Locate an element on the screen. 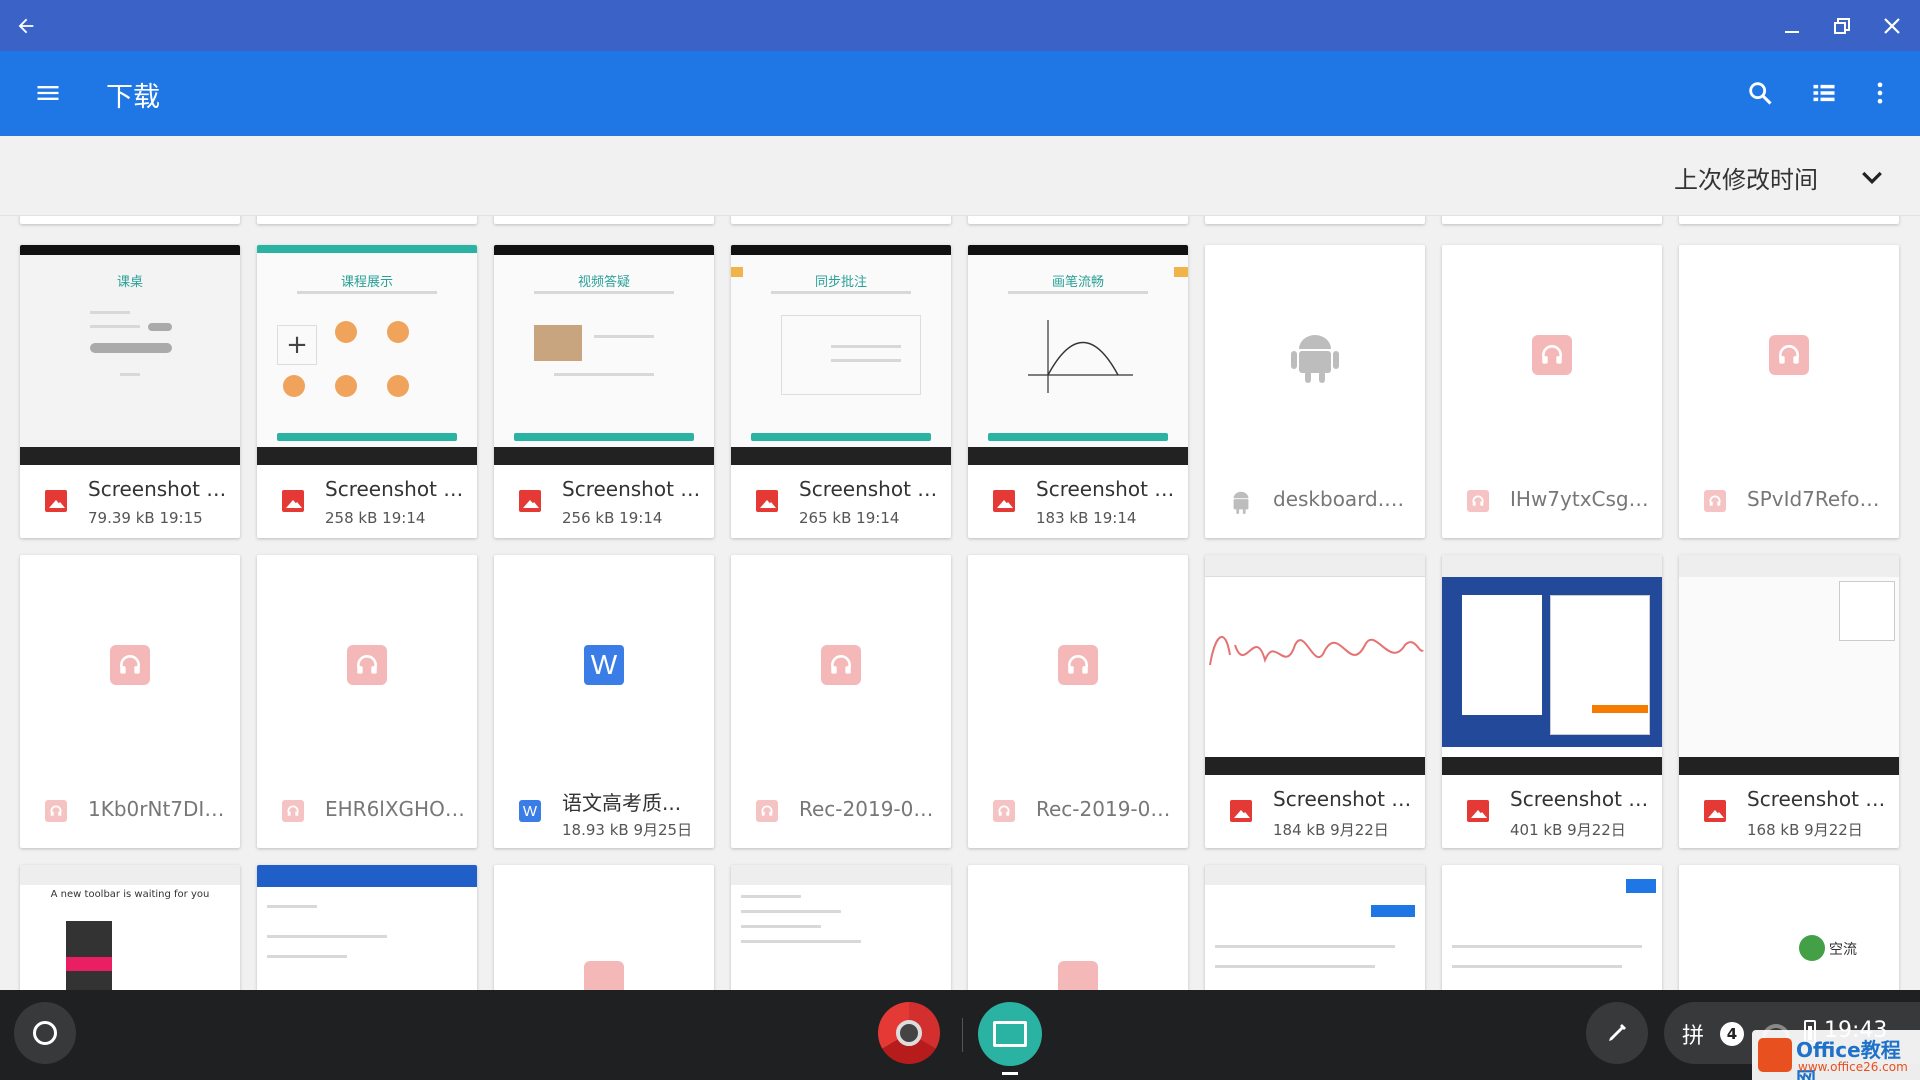 Image resolution: width=1920 pixels, height=1080 pixels. file-card: 课程展示 + Screenshot 2... 258 kB 19:14 is located at coordinates (367, 391).